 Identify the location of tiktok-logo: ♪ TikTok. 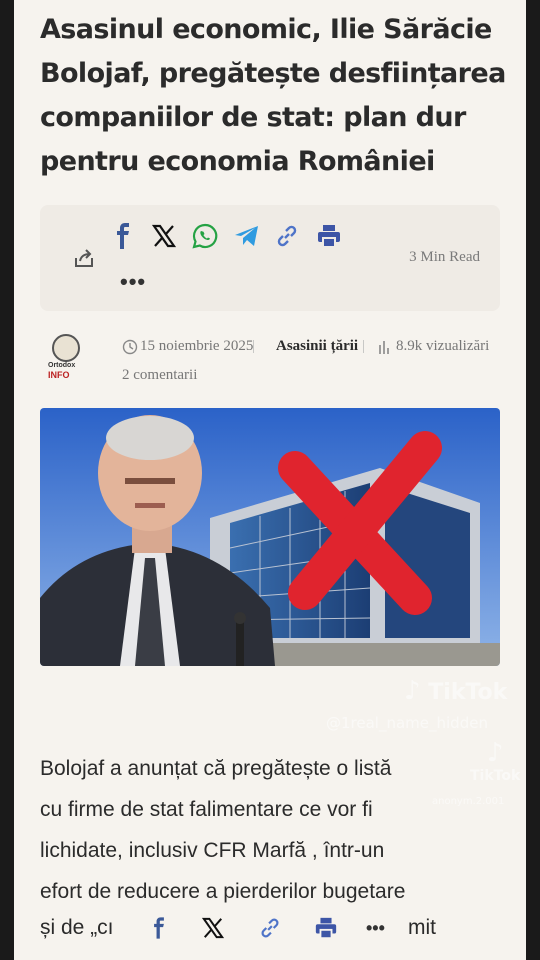
(455, 691).